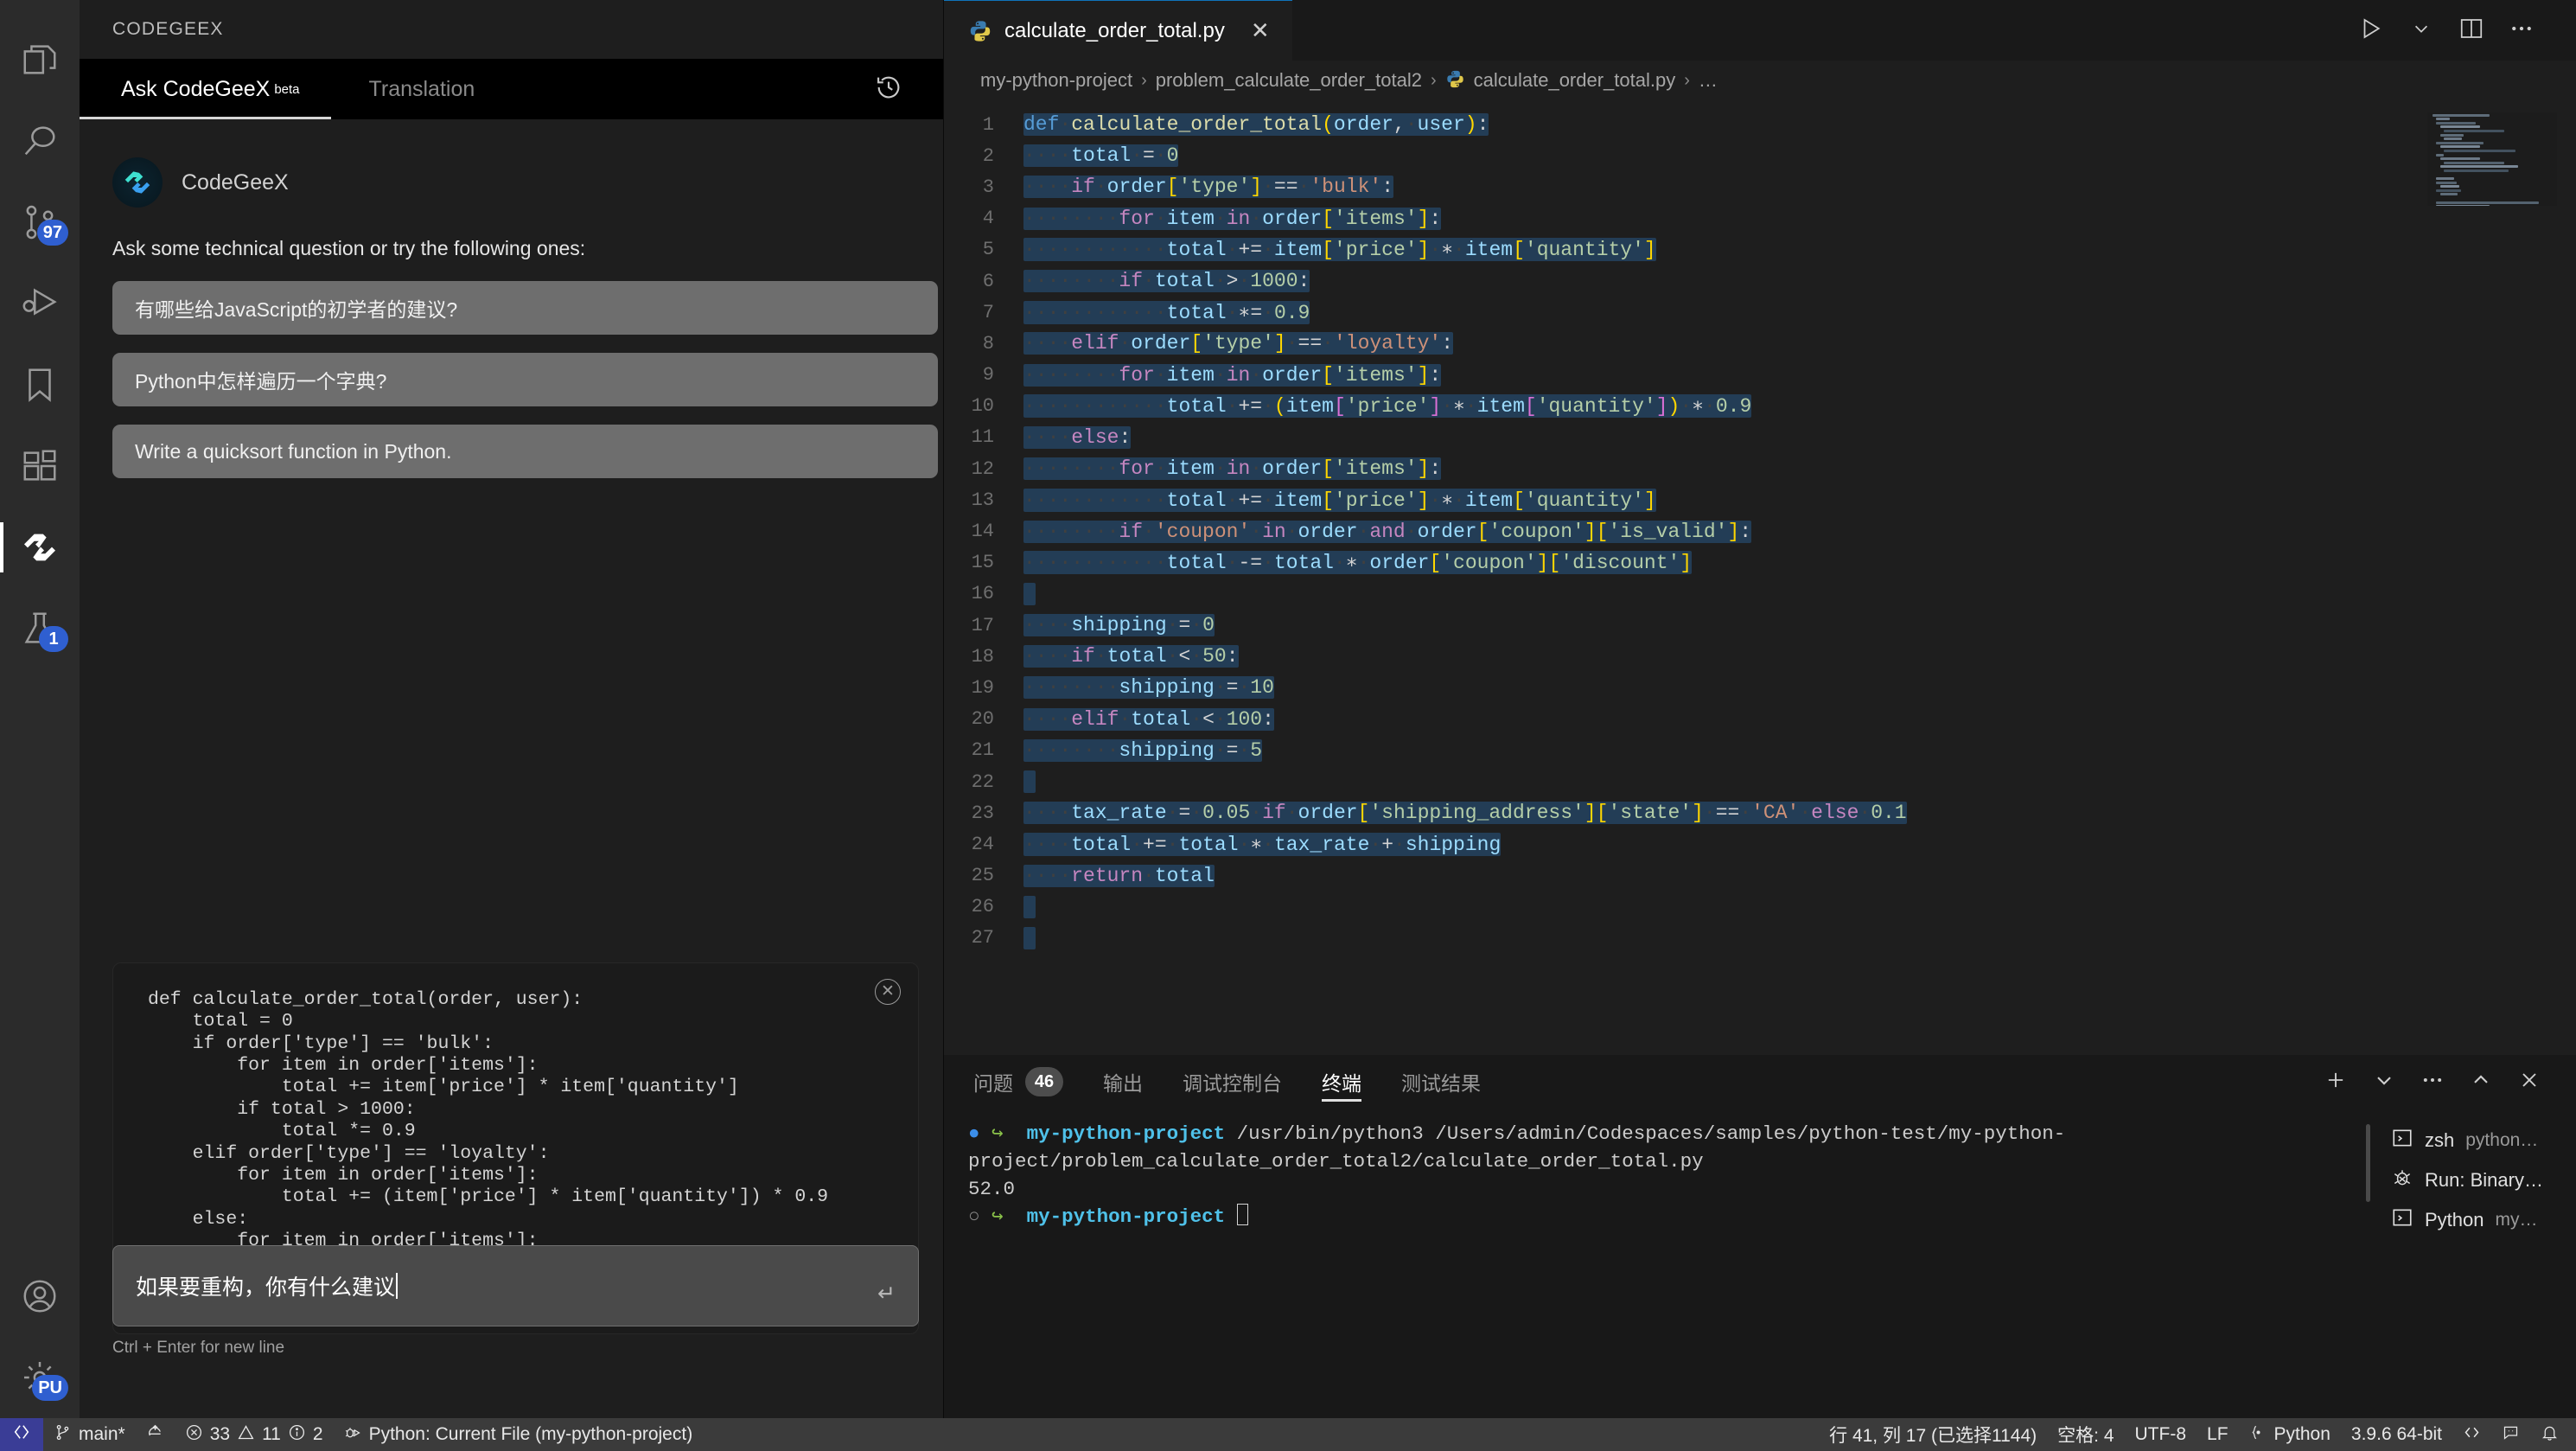  Describe the element at coordinates (1760, 124) in the screenshot. I see `code-line: 1 def·calculate_order_total(order,·user):` at that location.